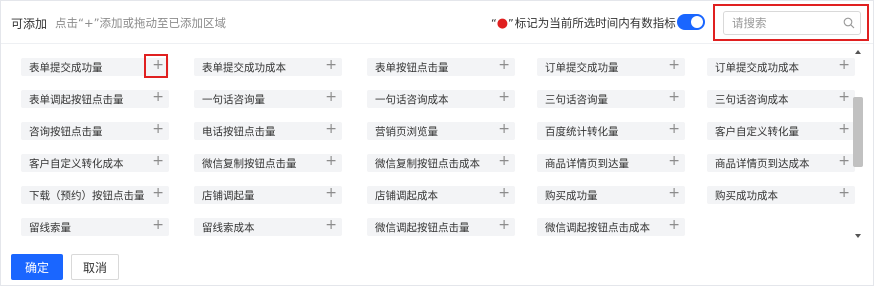 The width and height of the screenshot is (874, 286). Describe the element at coordinates (441, 162) in the screenshot. I see `metric-chip: 微信复制按钮点击成本 +` at that location.